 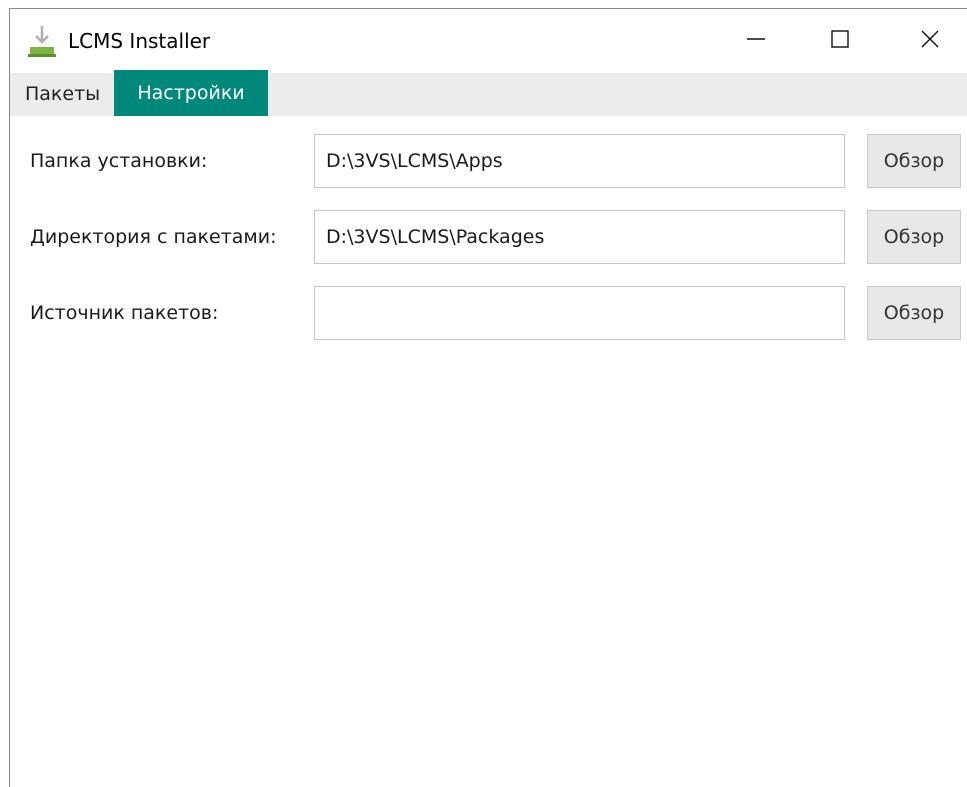 What do you see at coordinates (124, 313) in the screenshot?
I see `packages-source-label: Источник пакетов:` at bounding box center [124, 313].